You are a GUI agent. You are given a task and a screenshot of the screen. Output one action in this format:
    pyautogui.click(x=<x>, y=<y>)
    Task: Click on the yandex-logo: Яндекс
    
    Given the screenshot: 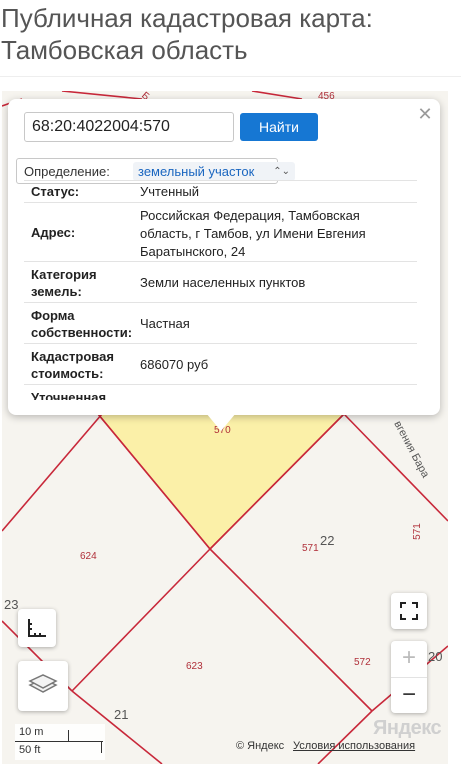 What is the action you would take?
    pyautogui.click(x=407, y=728)
    